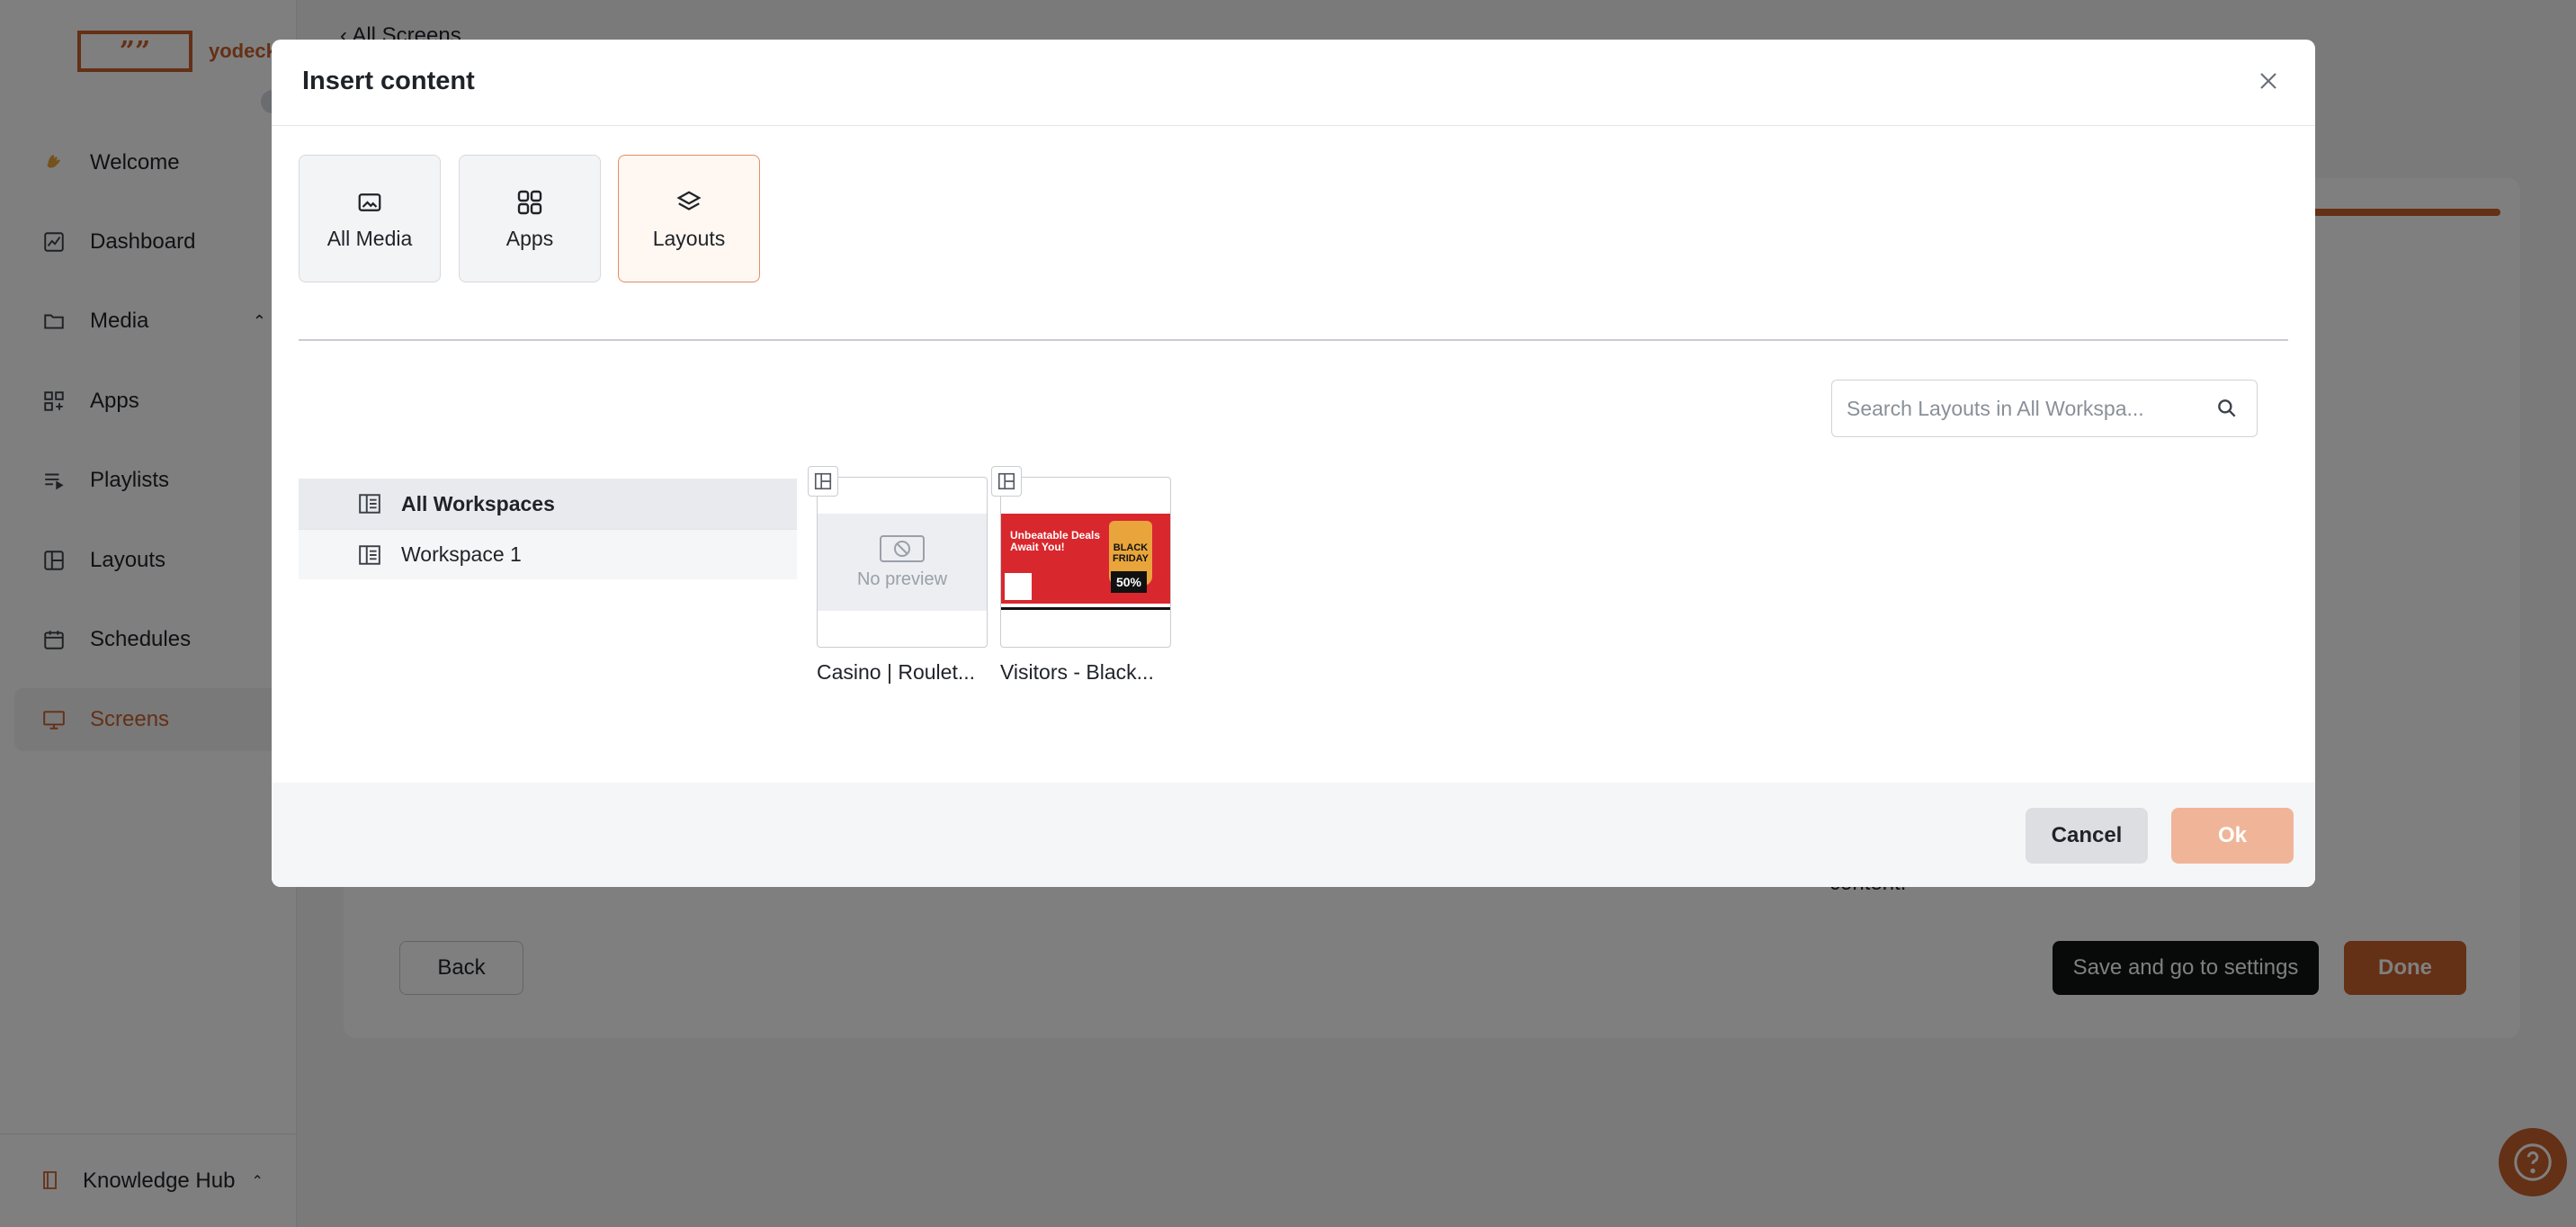 Image resolution: width=2576 pixels, height=1227 pixels. I want to click on tab-all-media: All Media, so click(370, 218).